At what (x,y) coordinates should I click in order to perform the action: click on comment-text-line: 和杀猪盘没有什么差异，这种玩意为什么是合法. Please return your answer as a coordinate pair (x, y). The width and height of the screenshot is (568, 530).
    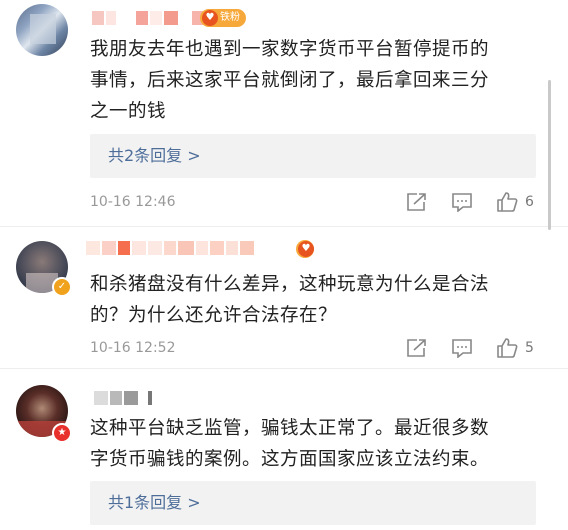
    Looking at the image, I should click on (290, 284).